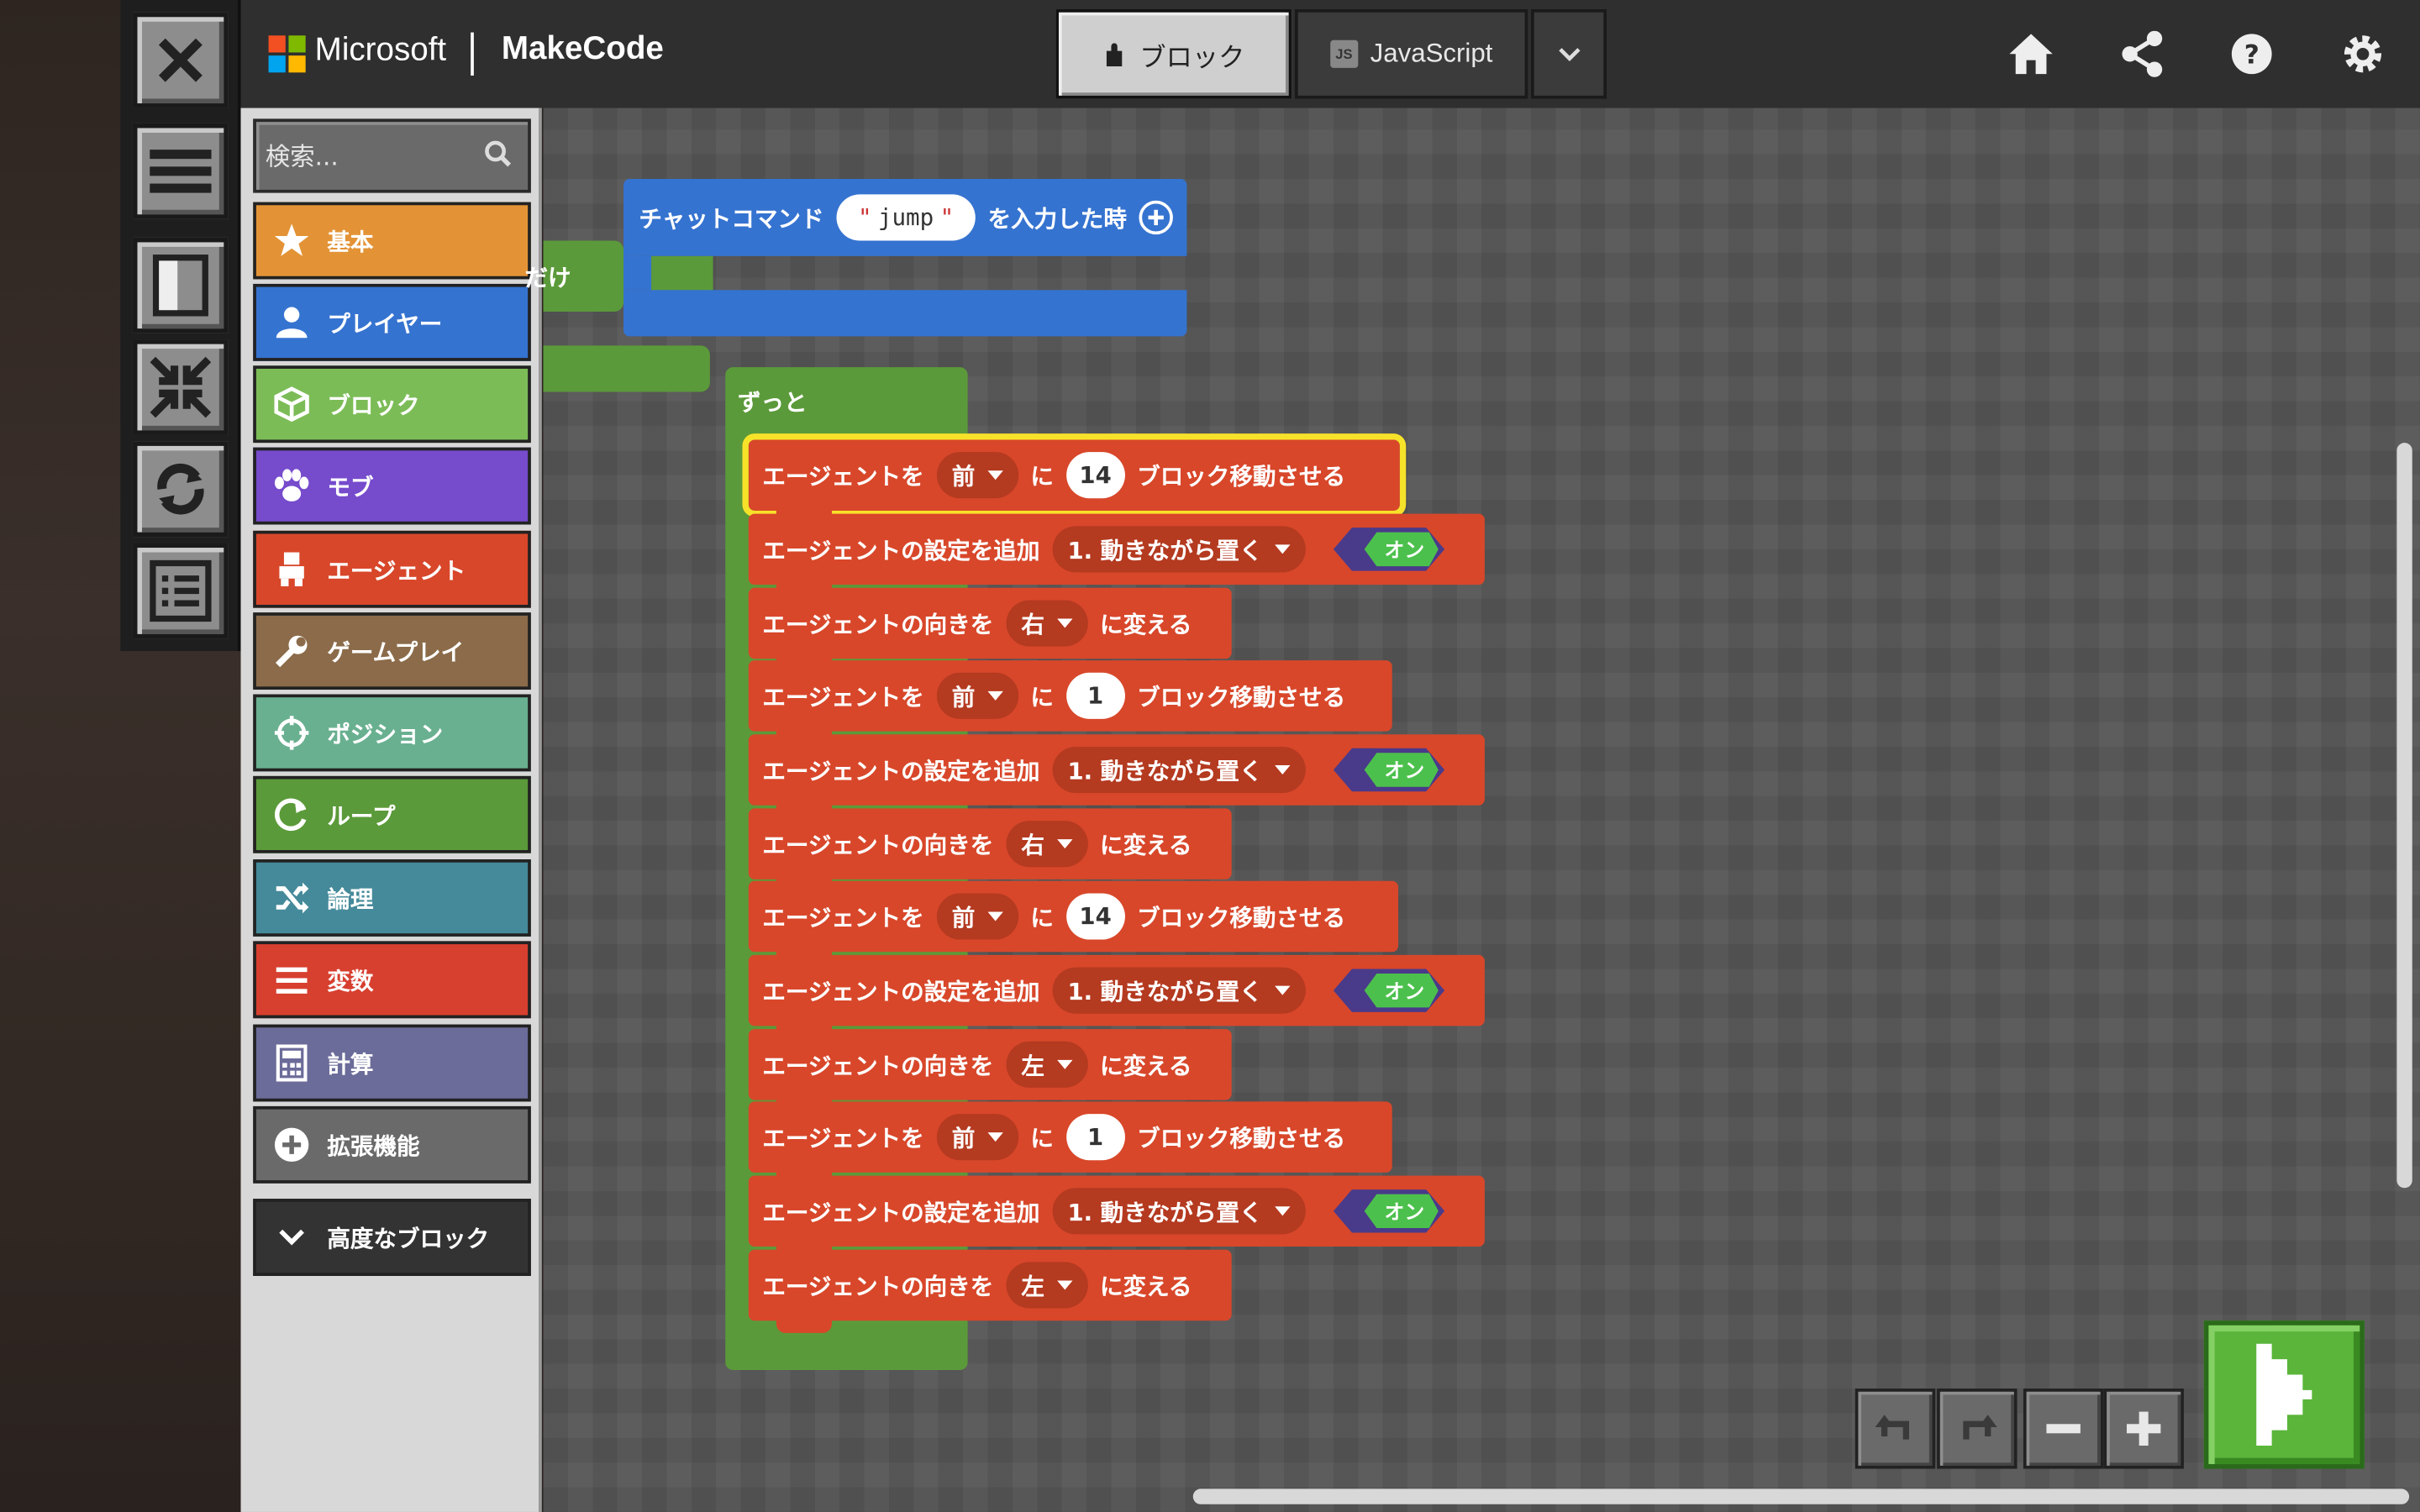  Describe the element at coordinates (1344, 53) in the screenshot. I see `js-icon: JS` at that location.